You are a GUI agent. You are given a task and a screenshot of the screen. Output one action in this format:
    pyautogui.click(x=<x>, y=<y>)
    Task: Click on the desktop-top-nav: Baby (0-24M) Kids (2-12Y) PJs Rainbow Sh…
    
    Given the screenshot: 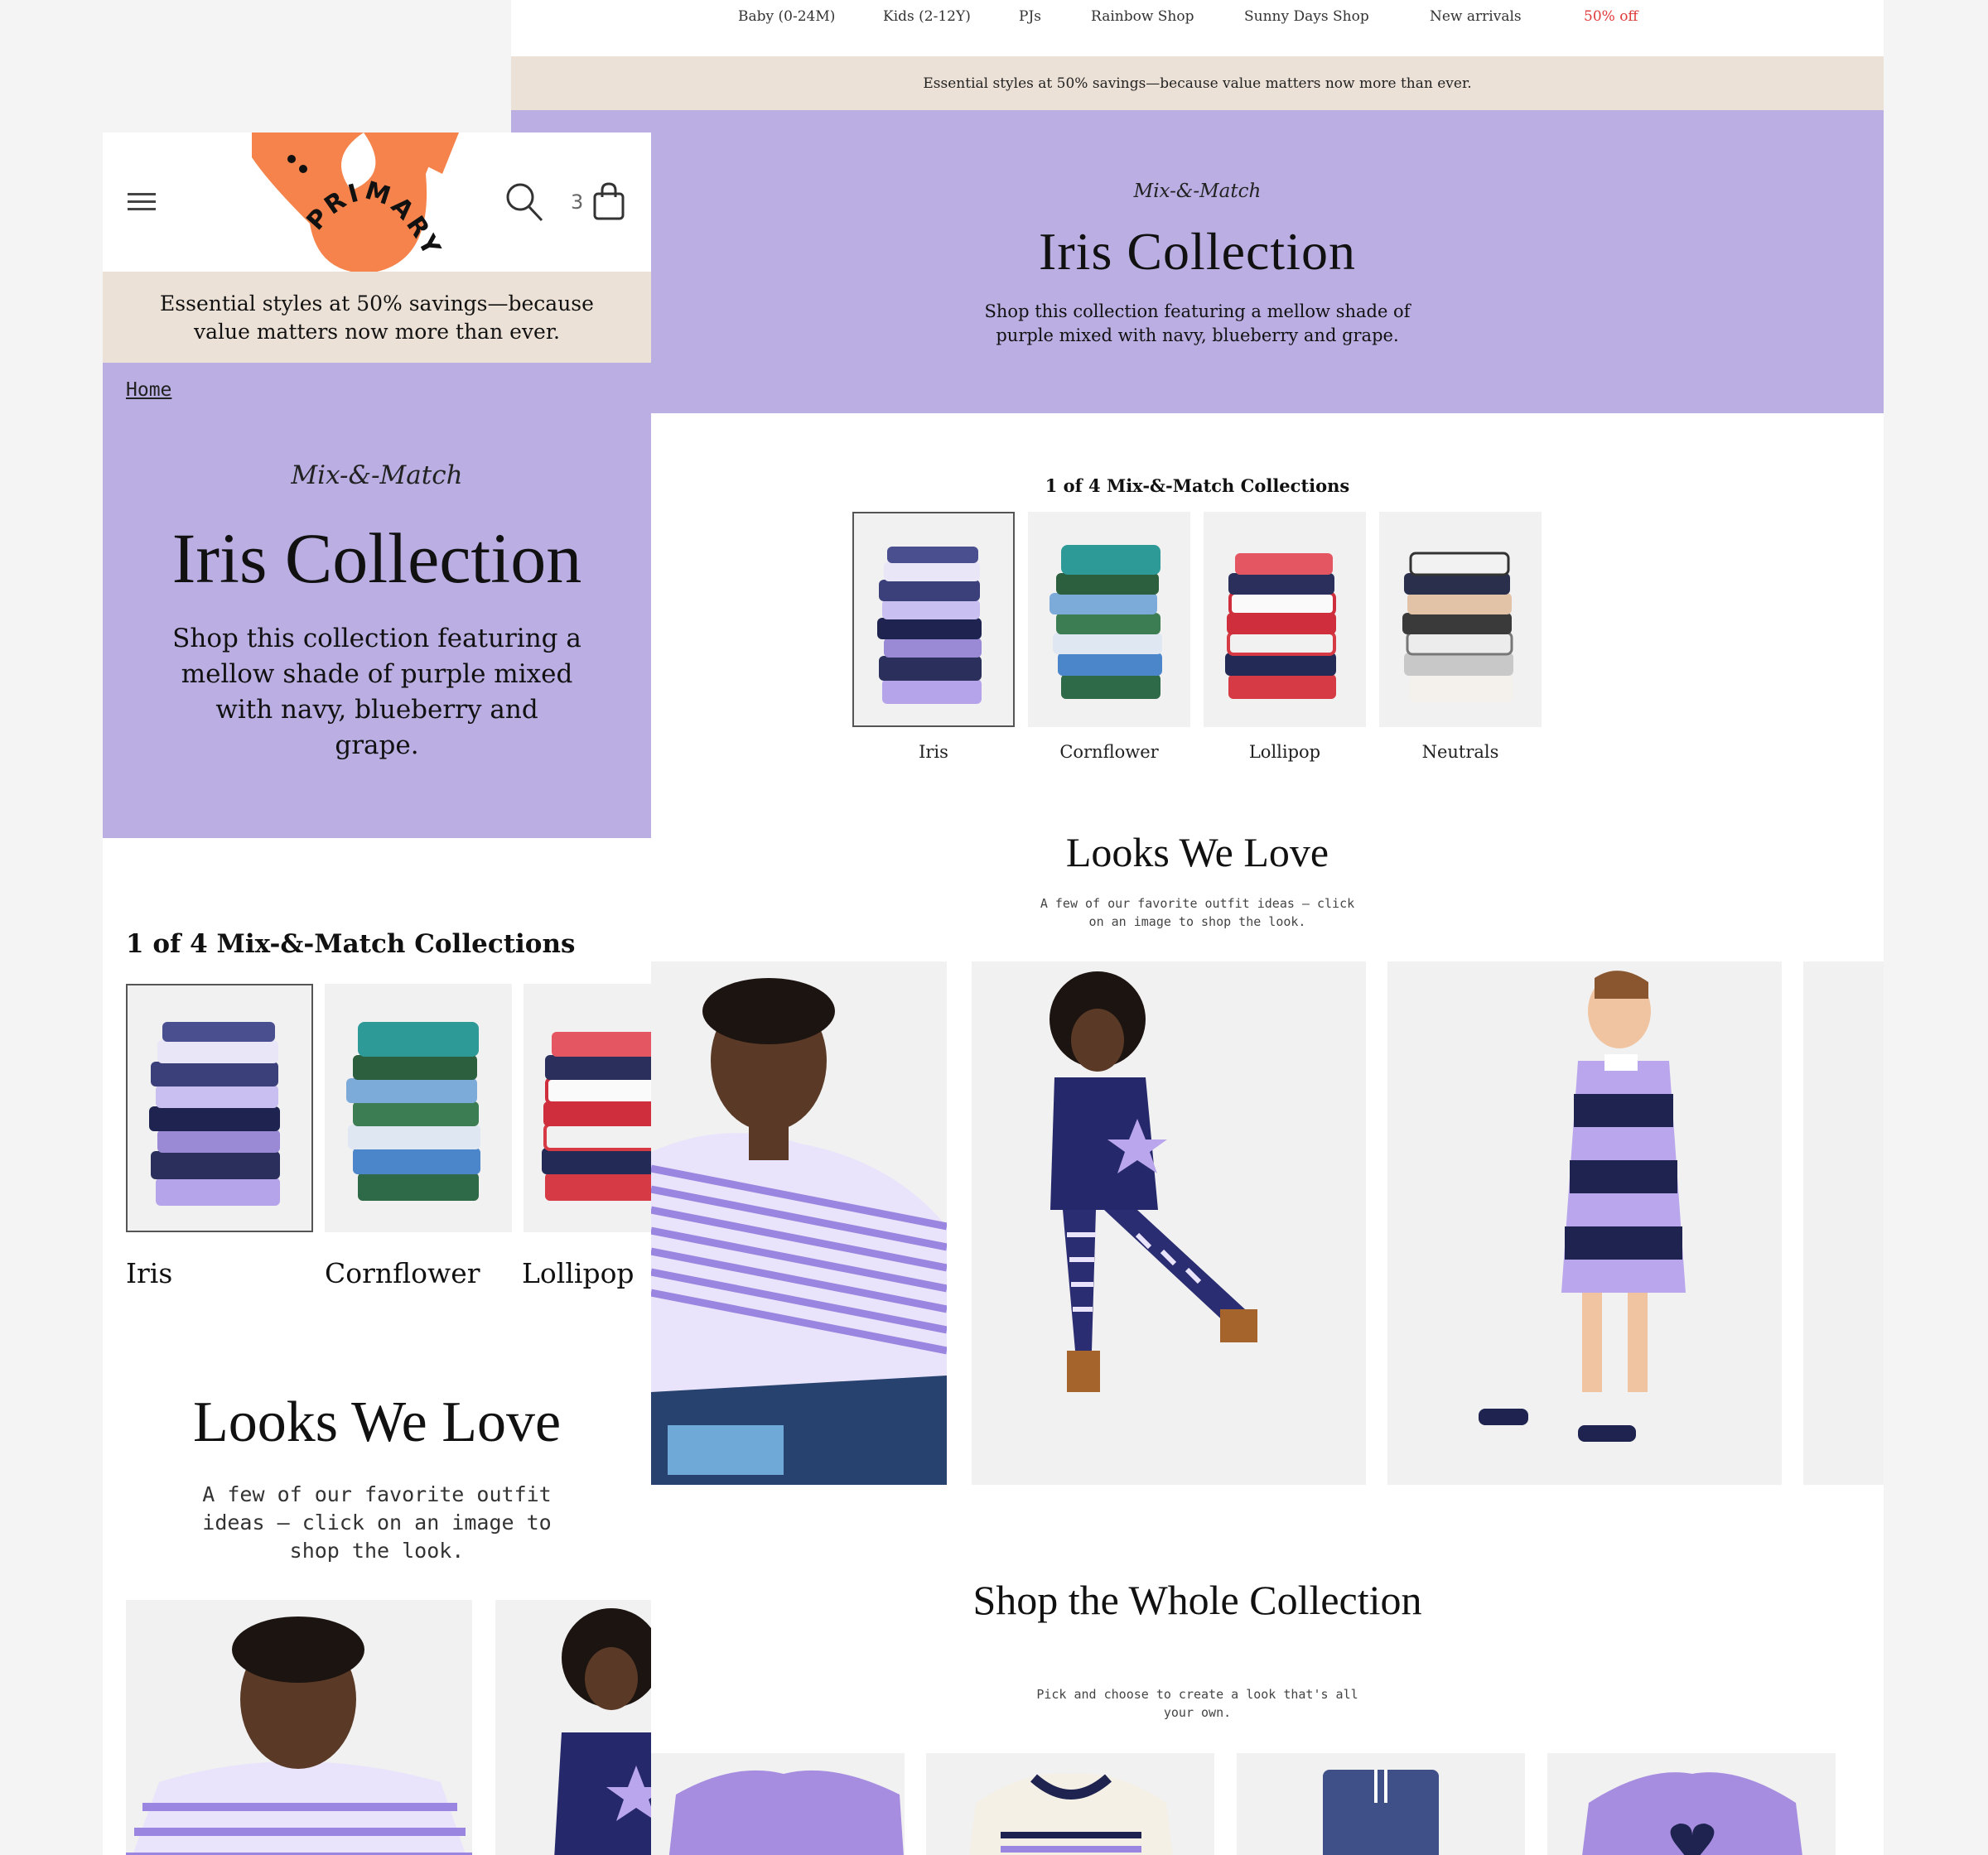 What is the action you would take?
    pyautogui.click(x=1197, y=28)
    